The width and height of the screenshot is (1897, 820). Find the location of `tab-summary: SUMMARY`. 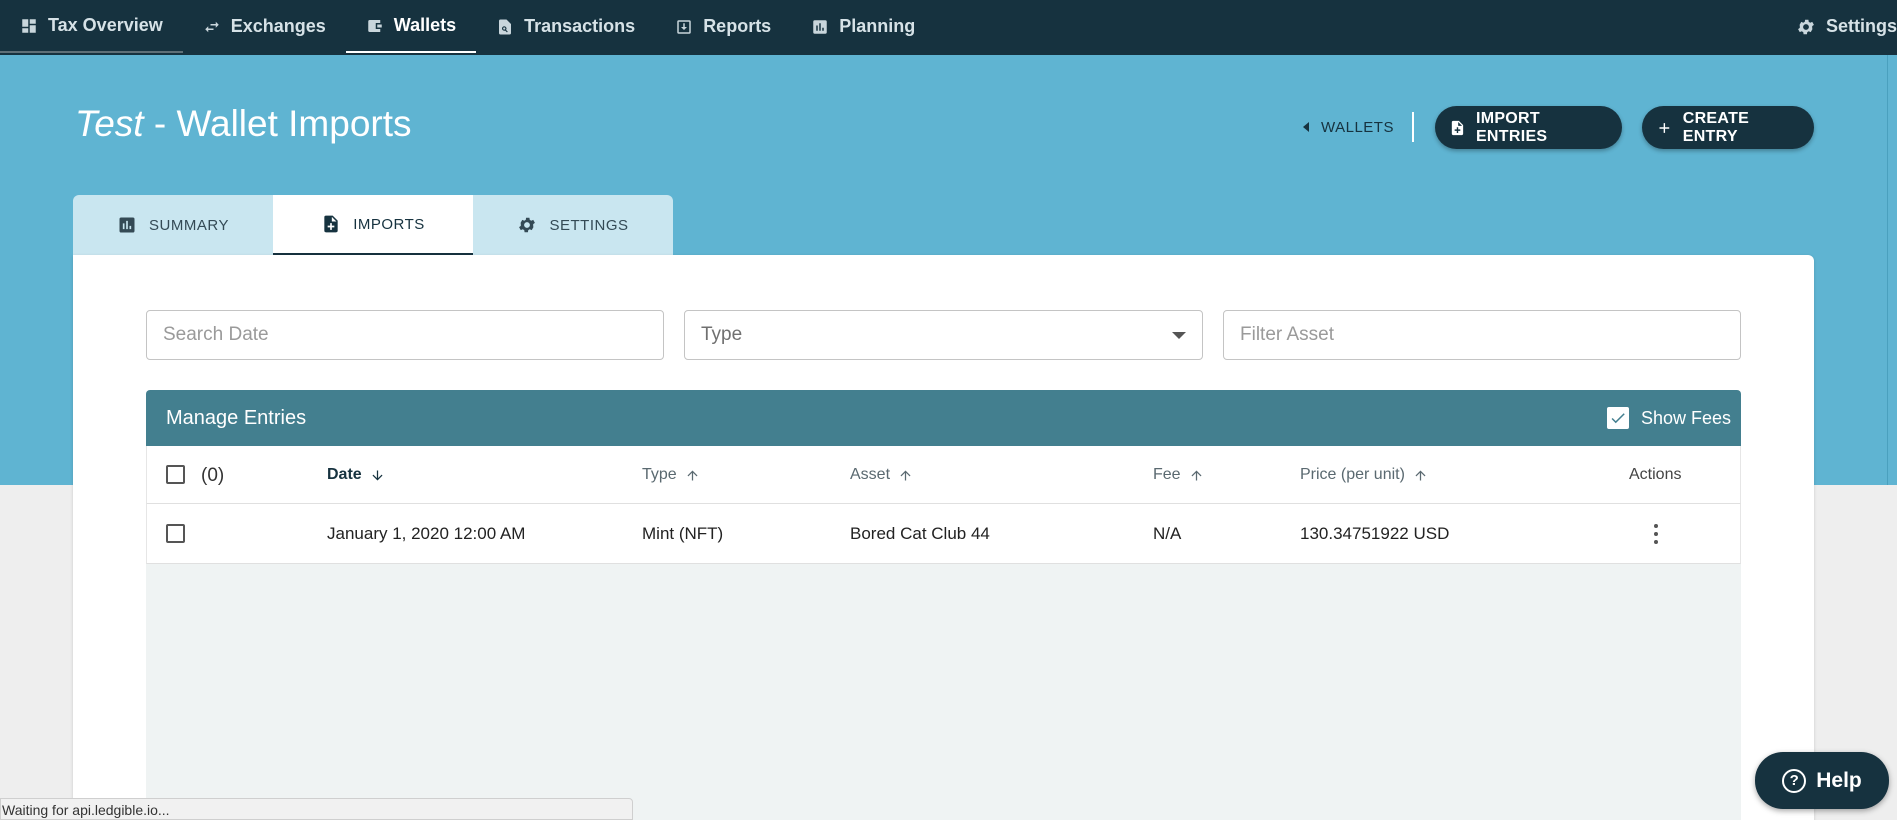

tab-summary: SUMMARY is located at coordinates (173, 225).